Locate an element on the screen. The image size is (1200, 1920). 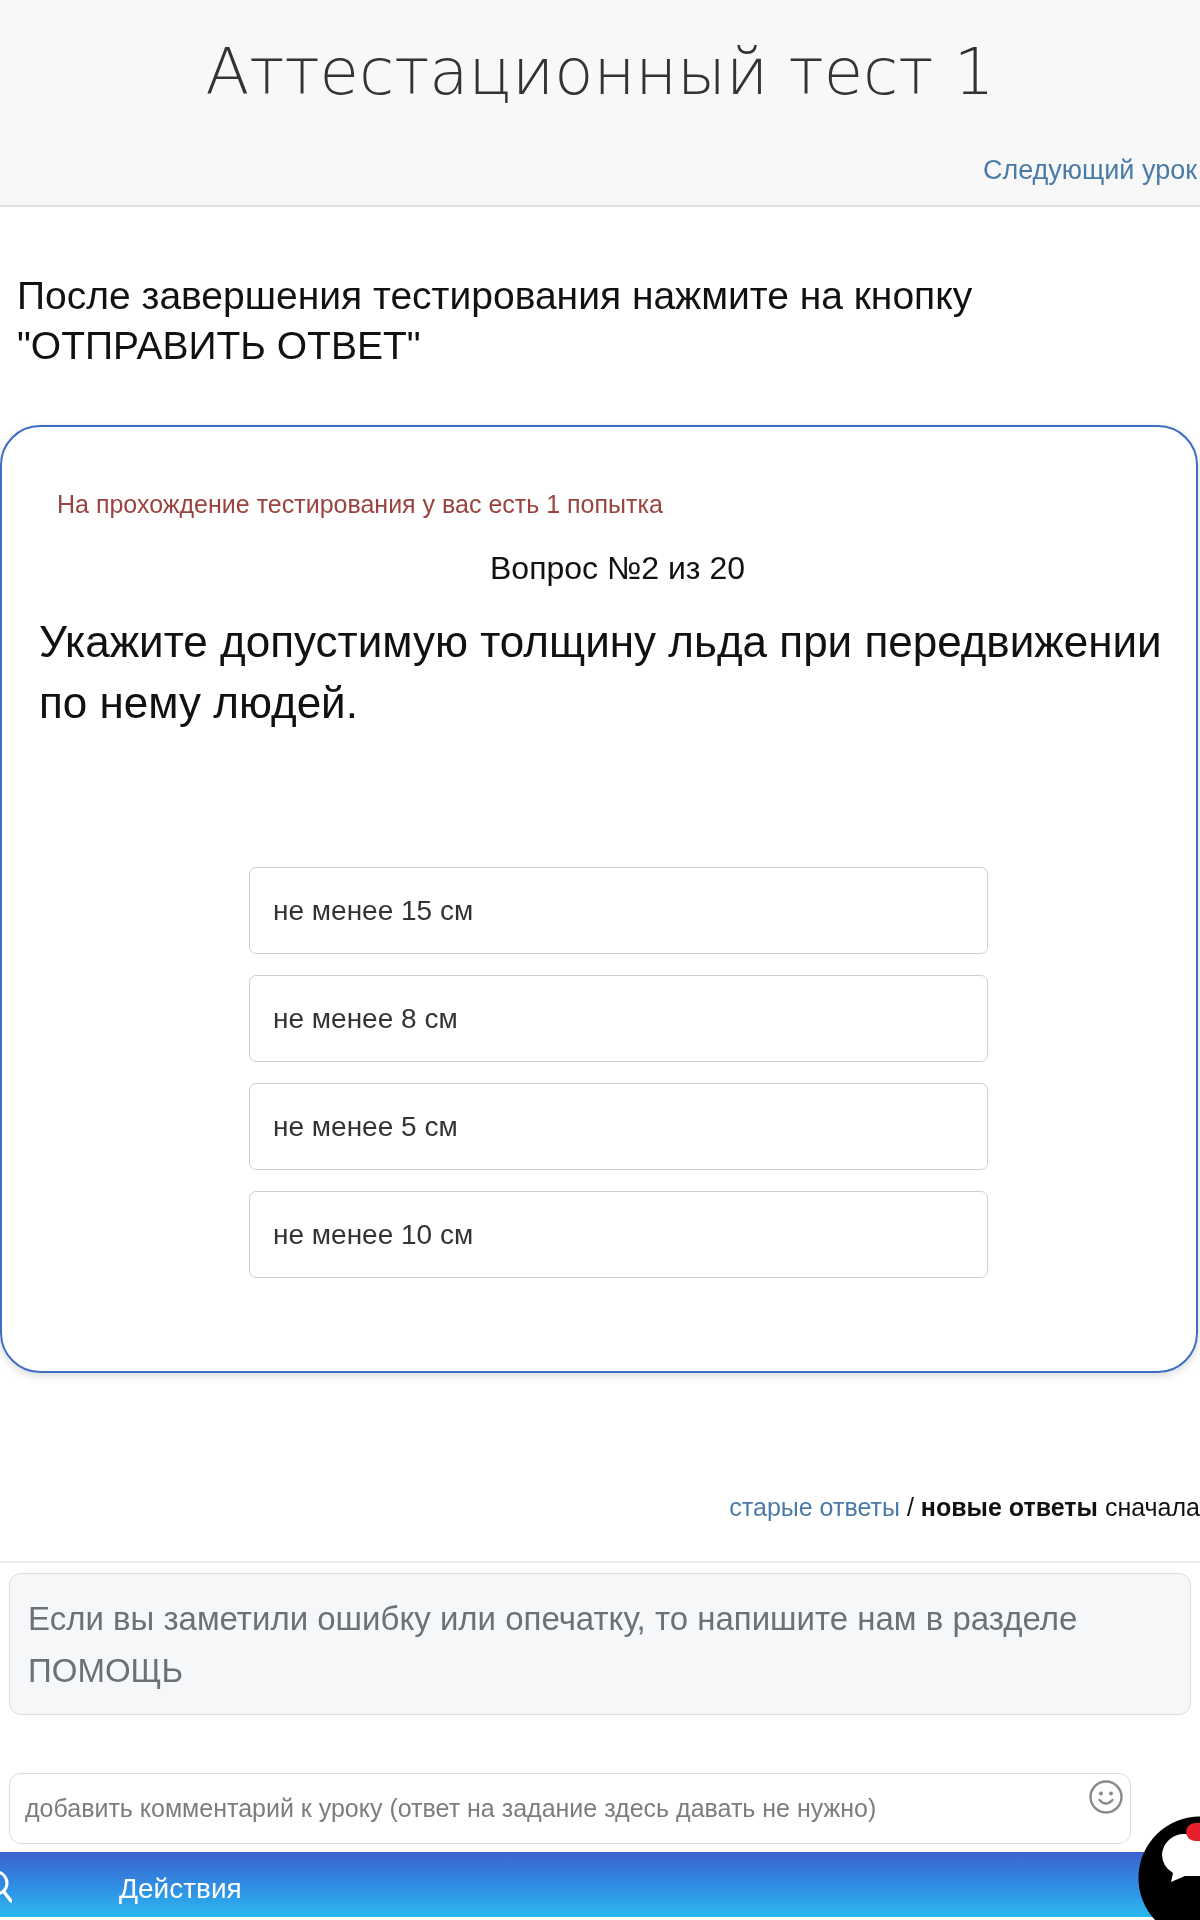
next-lesson-link: Следующий урок is located at coordinates (1089, 170).